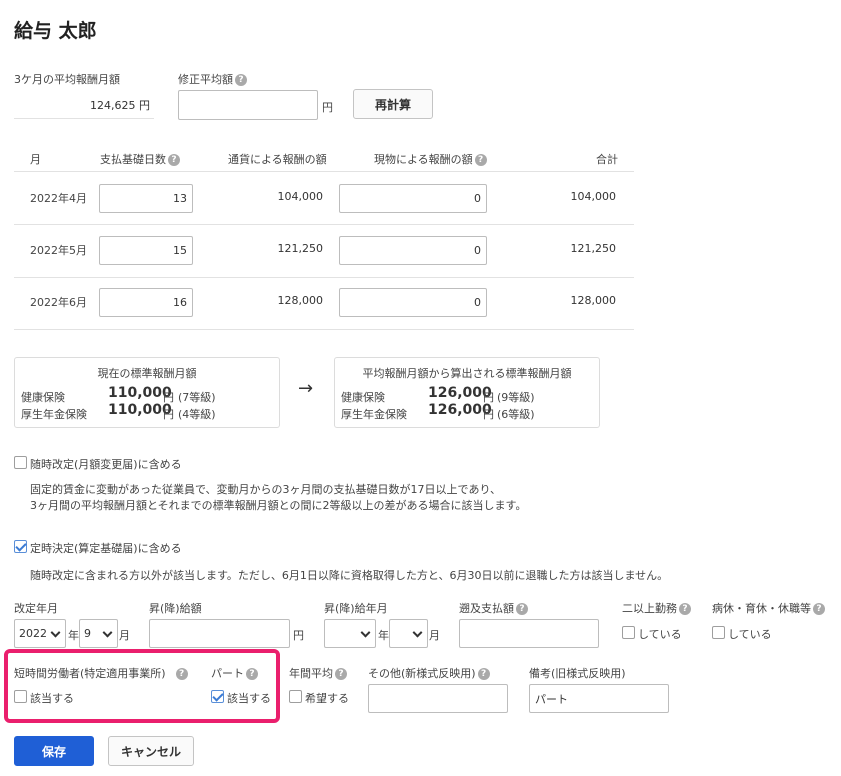 The image size is (841, 776). I want to click on col-header-cash: 通貨による報酬の額, so click(277, 159).